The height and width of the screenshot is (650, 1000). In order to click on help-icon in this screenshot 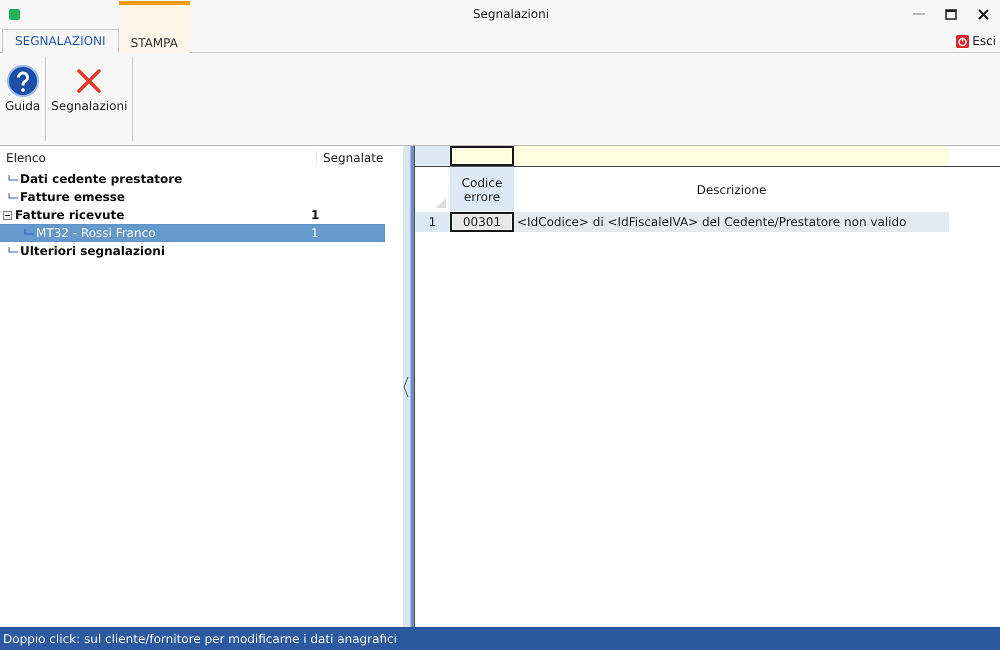, I will do `click(22, 81)`.